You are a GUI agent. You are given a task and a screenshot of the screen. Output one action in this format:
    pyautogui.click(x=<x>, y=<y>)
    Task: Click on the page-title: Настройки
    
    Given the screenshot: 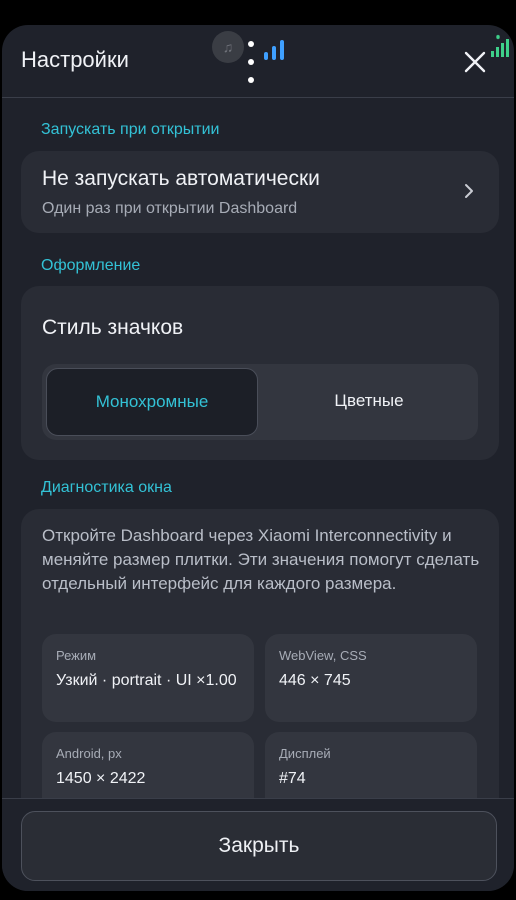 What is the action you would take?
    pyautogui.click(x=75, y=59)
    